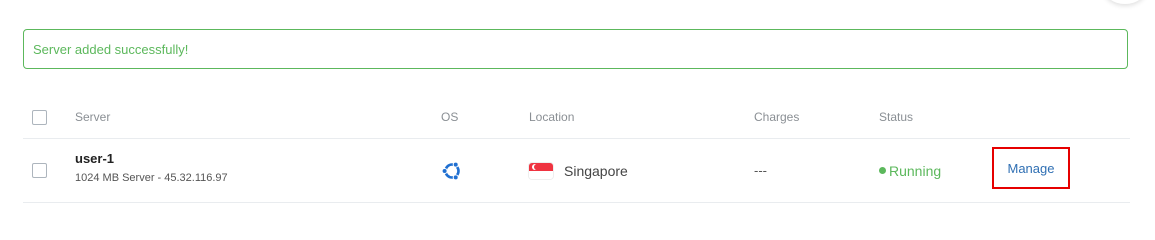  I want to click on location-cell: Singapore, so click(578, 170).